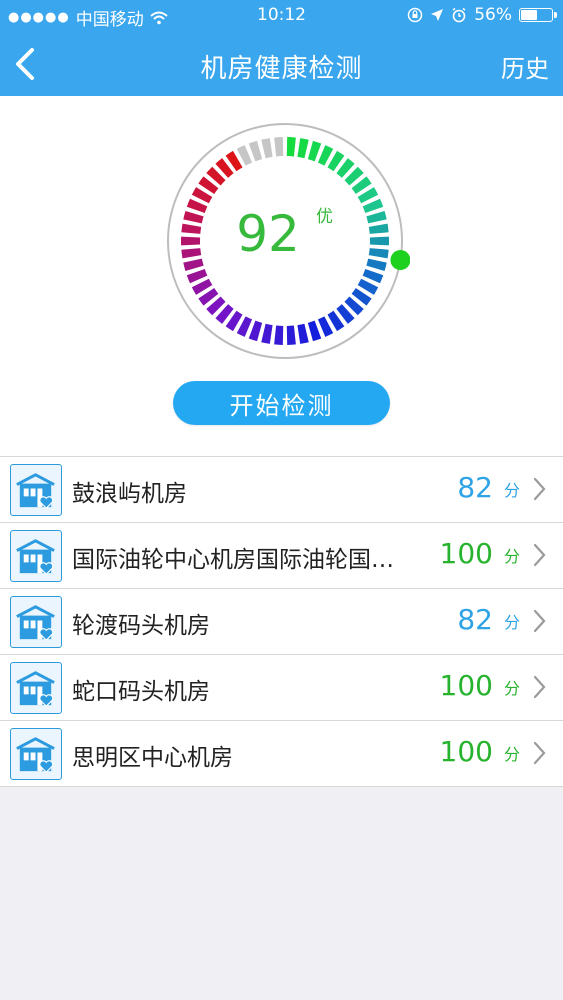 This screenshot has width=563, height=1000. What do you see at coordinates (324, 217) in the screenshot?
I see `health-grade: 优` at bounding box center [324, 217].